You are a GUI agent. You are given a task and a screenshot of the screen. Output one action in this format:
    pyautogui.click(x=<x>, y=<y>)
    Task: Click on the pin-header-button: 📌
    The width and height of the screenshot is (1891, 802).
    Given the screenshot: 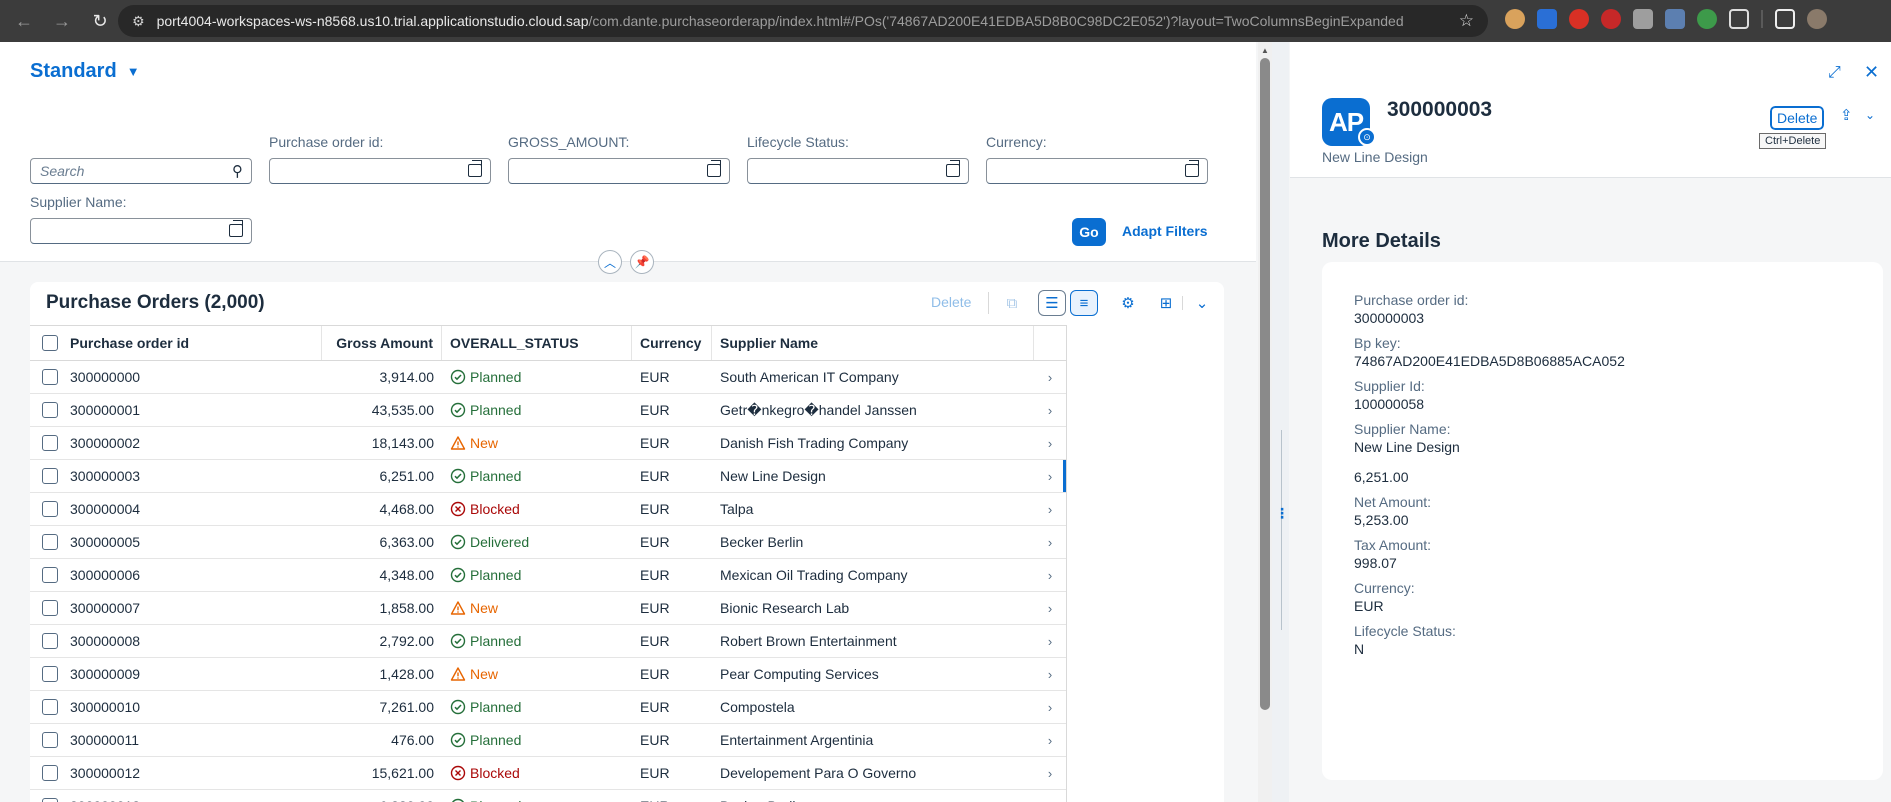 What is the action you would take?
    pyautogui.click(x=642, y=262)
    